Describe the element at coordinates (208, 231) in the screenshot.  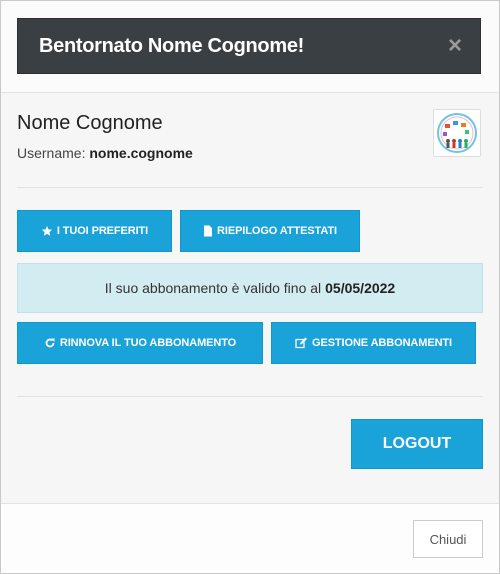
I see `file-icon` at that location.